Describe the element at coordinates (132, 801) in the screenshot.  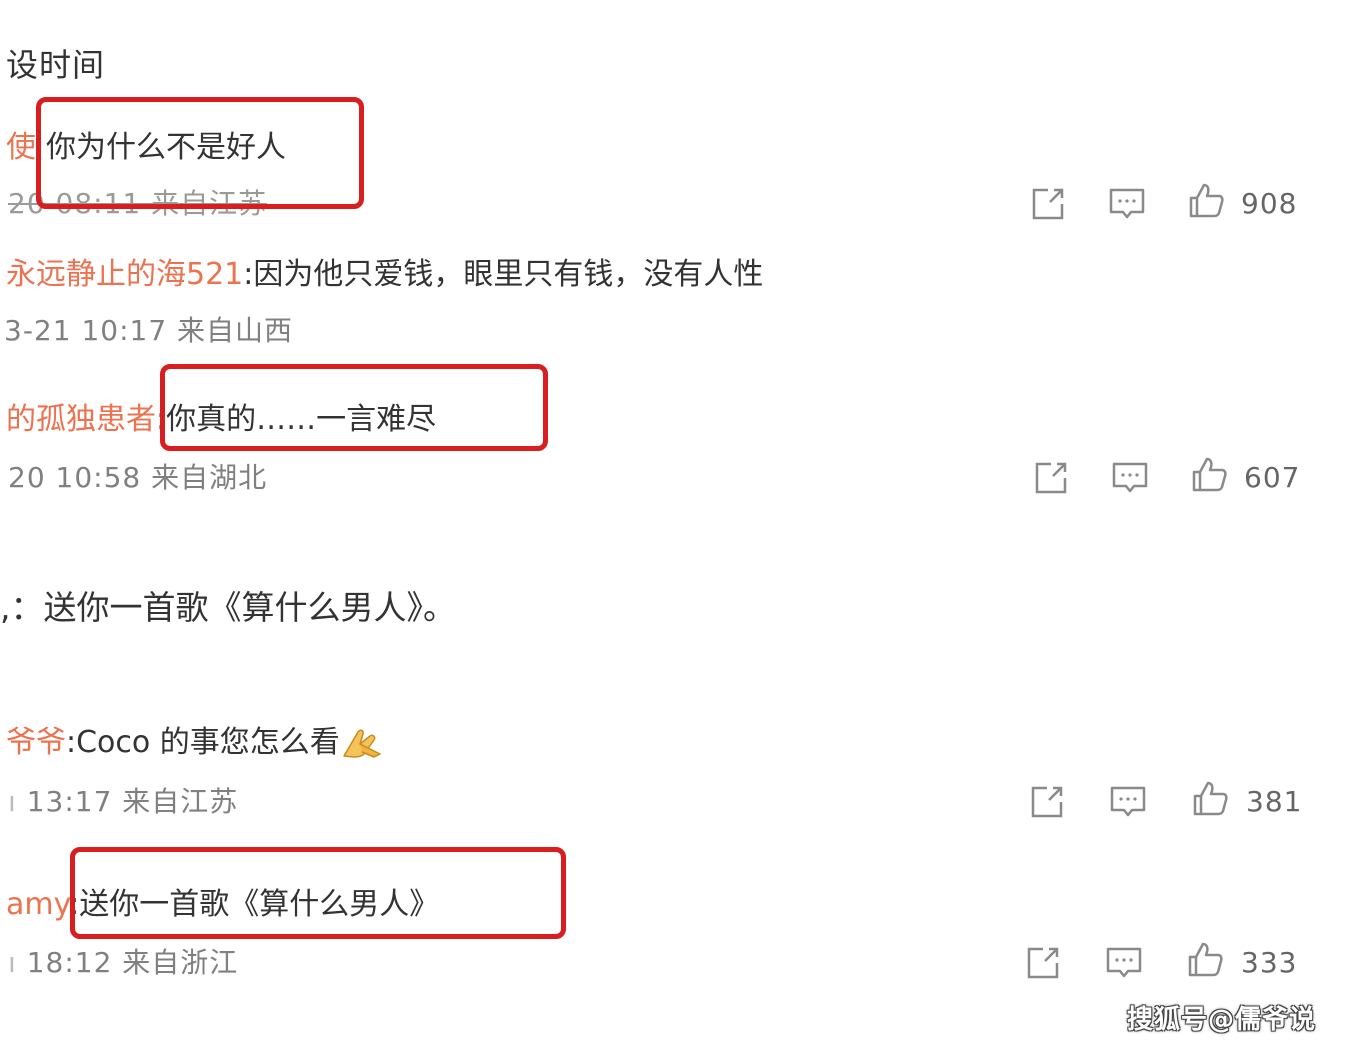
I see `comment-5-meta-text: 13:17 来自江苏` at that location.